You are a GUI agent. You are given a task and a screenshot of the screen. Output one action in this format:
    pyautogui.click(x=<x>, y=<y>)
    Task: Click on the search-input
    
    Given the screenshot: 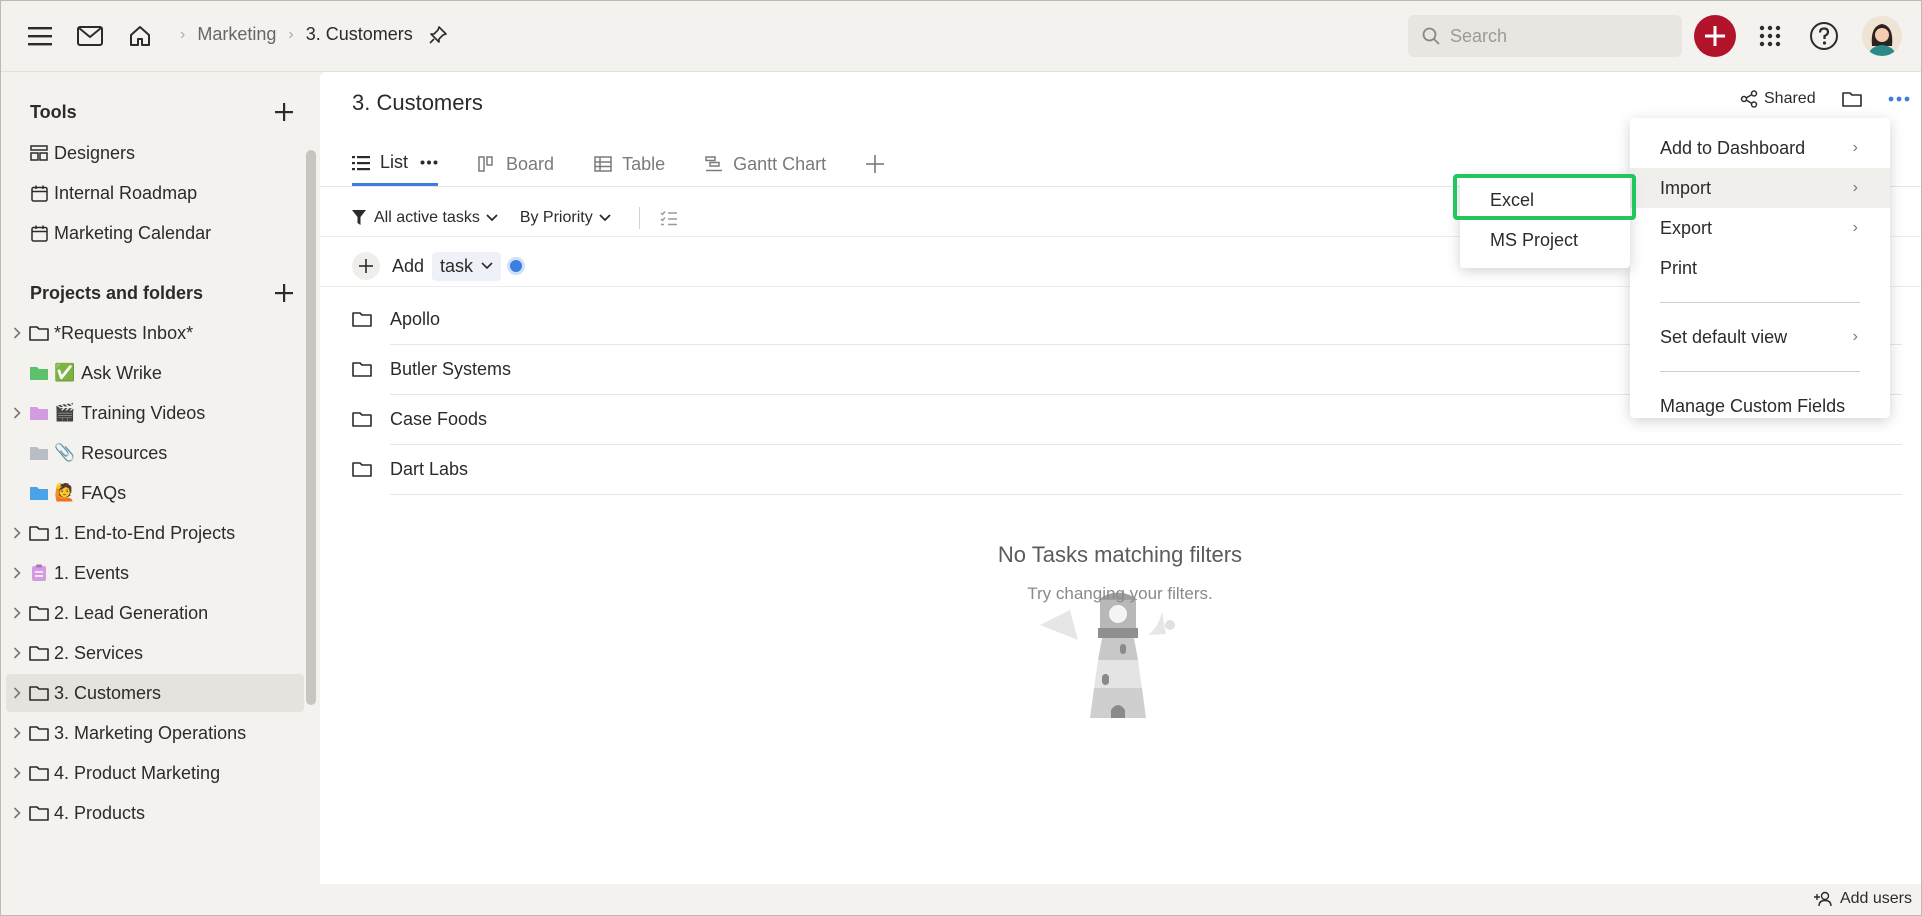 What is the action you would take?
    pyautogui.click(x=1560, y=36)
    